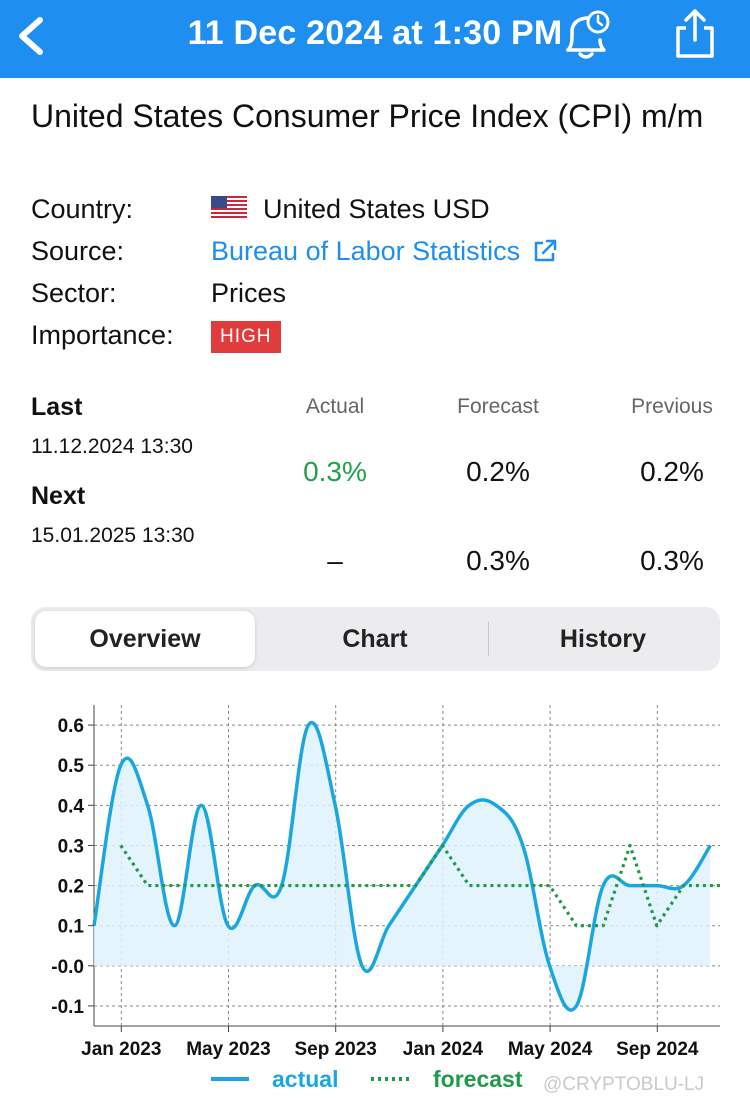  Describe the element at coordinates (545, 251) in the screenshot. I see `external-link-icon` at that location.